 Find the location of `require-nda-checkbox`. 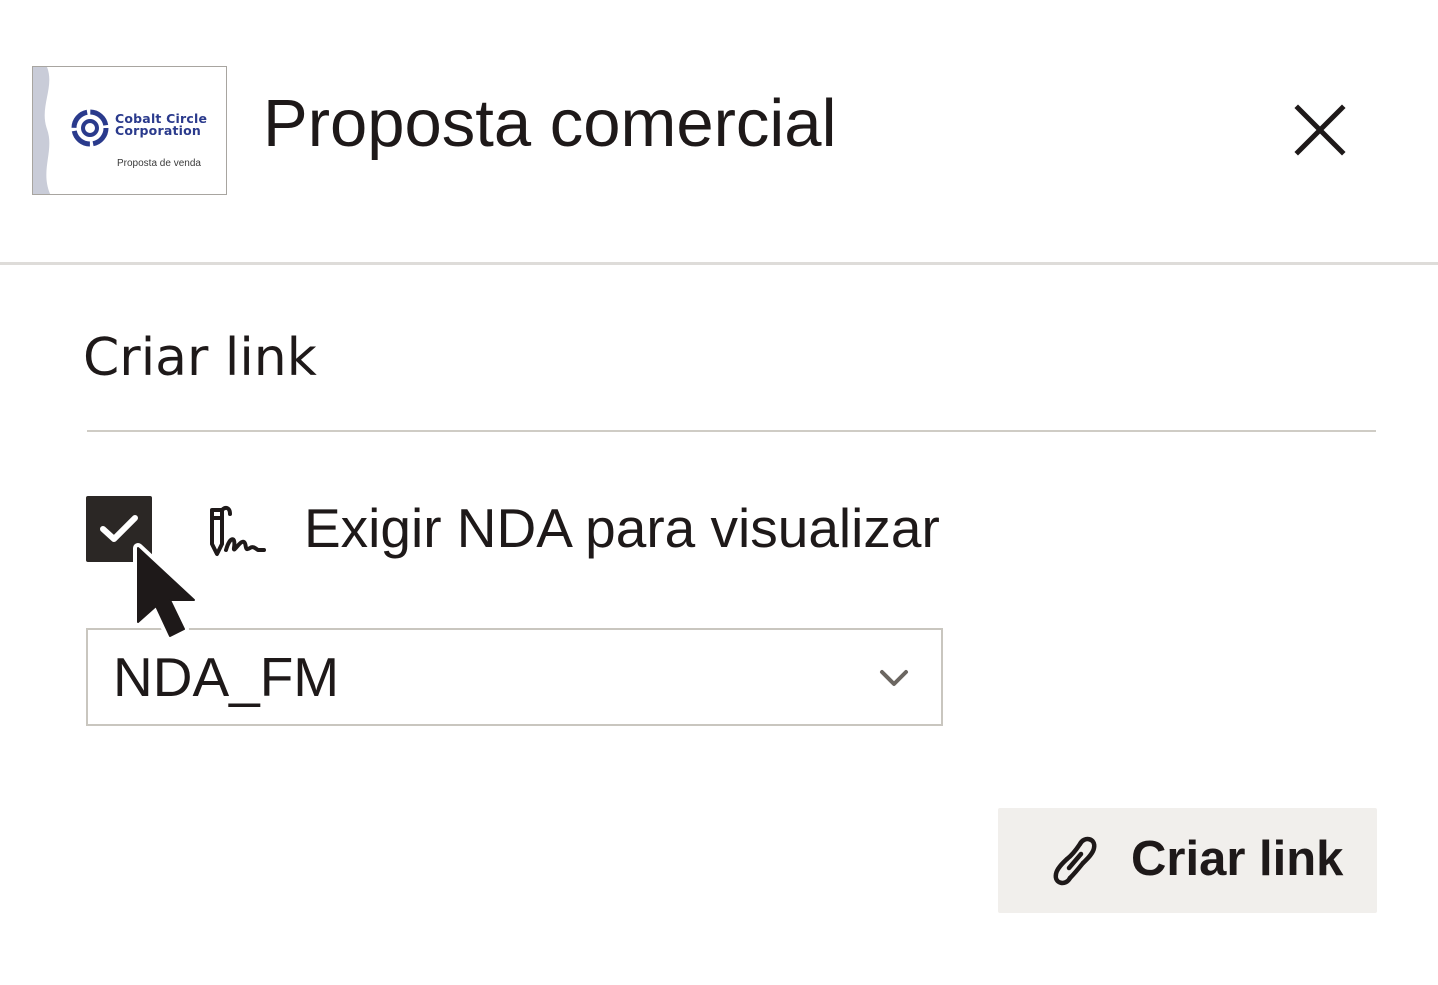

require-nda-checkbox is located at coordinates (119, 529).